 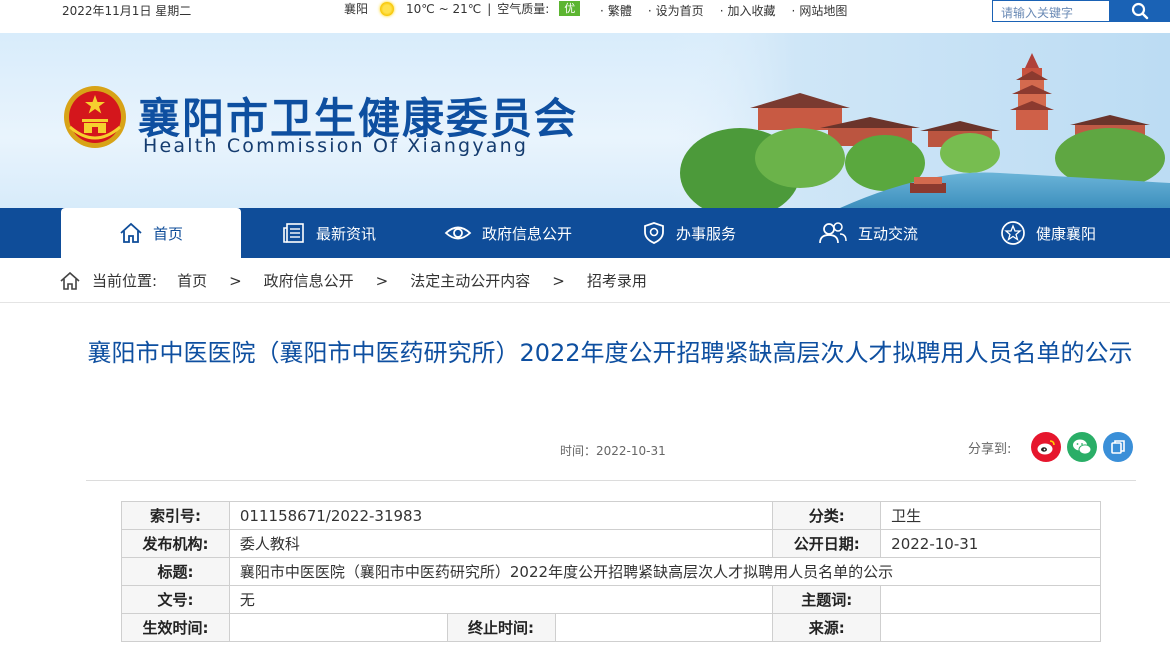 What do you see at coordinates (827, 599) in the screenshot?
I see `subject-label: 主题词:` at bounding box center [827, 599].